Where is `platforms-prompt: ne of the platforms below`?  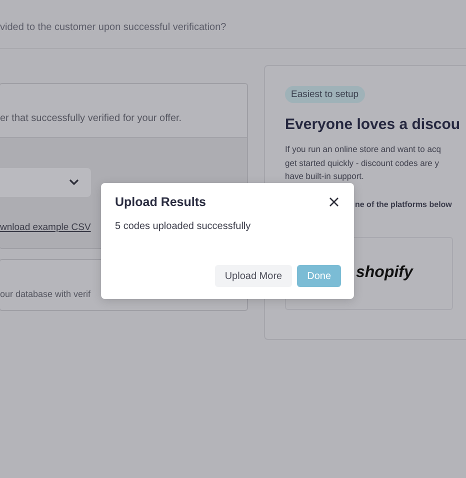
platforms-prompt: ne of the platforms below is located at coordinates (403, 204).